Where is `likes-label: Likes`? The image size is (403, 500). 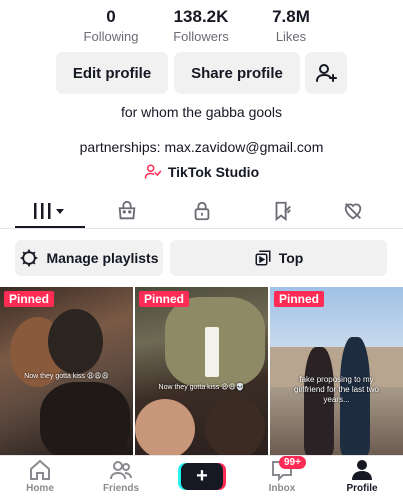
likes-label: Likes is located at coordinates (291, 36).